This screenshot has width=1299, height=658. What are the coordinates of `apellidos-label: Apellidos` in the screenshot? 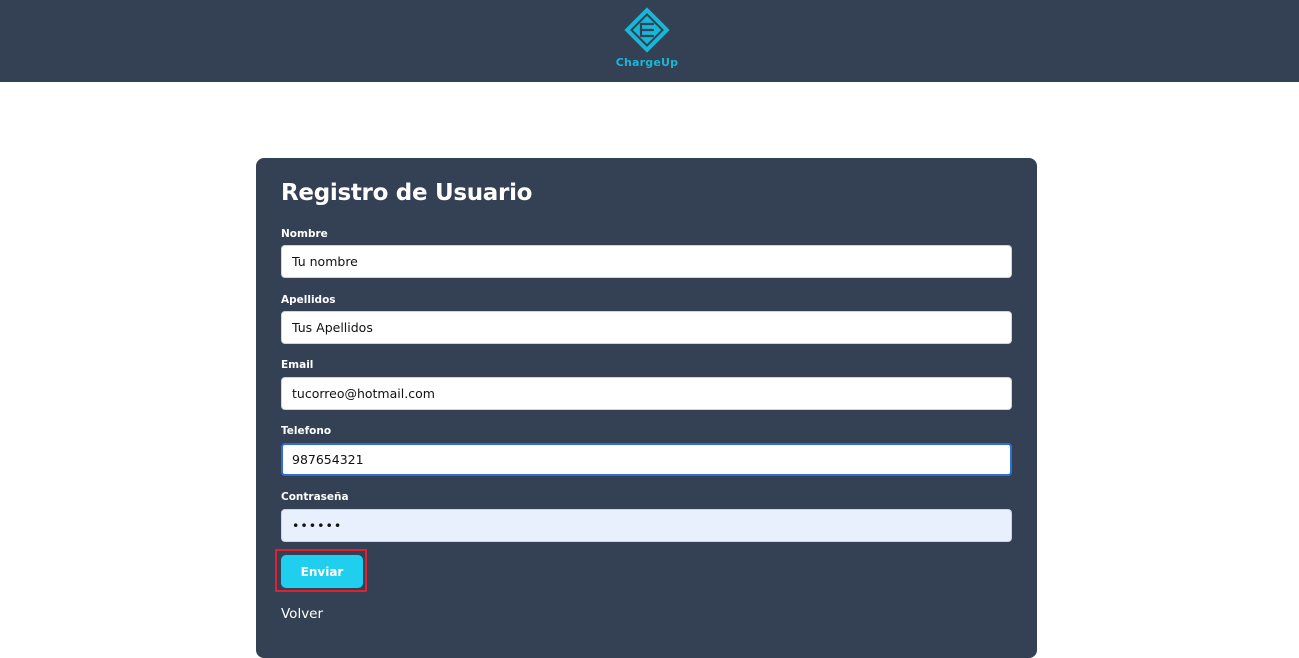 It's located at (308, 300).